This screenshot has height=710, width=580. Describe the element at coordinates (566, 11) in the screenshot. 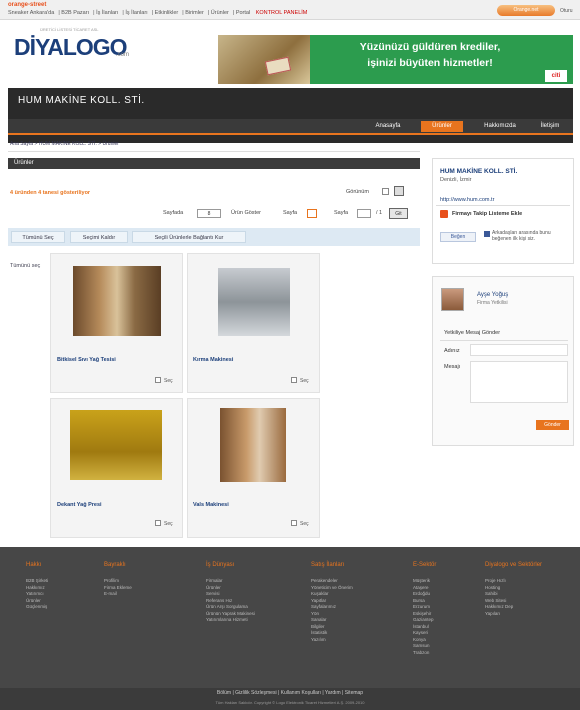

I see `exit-link: Oturu` at that location.